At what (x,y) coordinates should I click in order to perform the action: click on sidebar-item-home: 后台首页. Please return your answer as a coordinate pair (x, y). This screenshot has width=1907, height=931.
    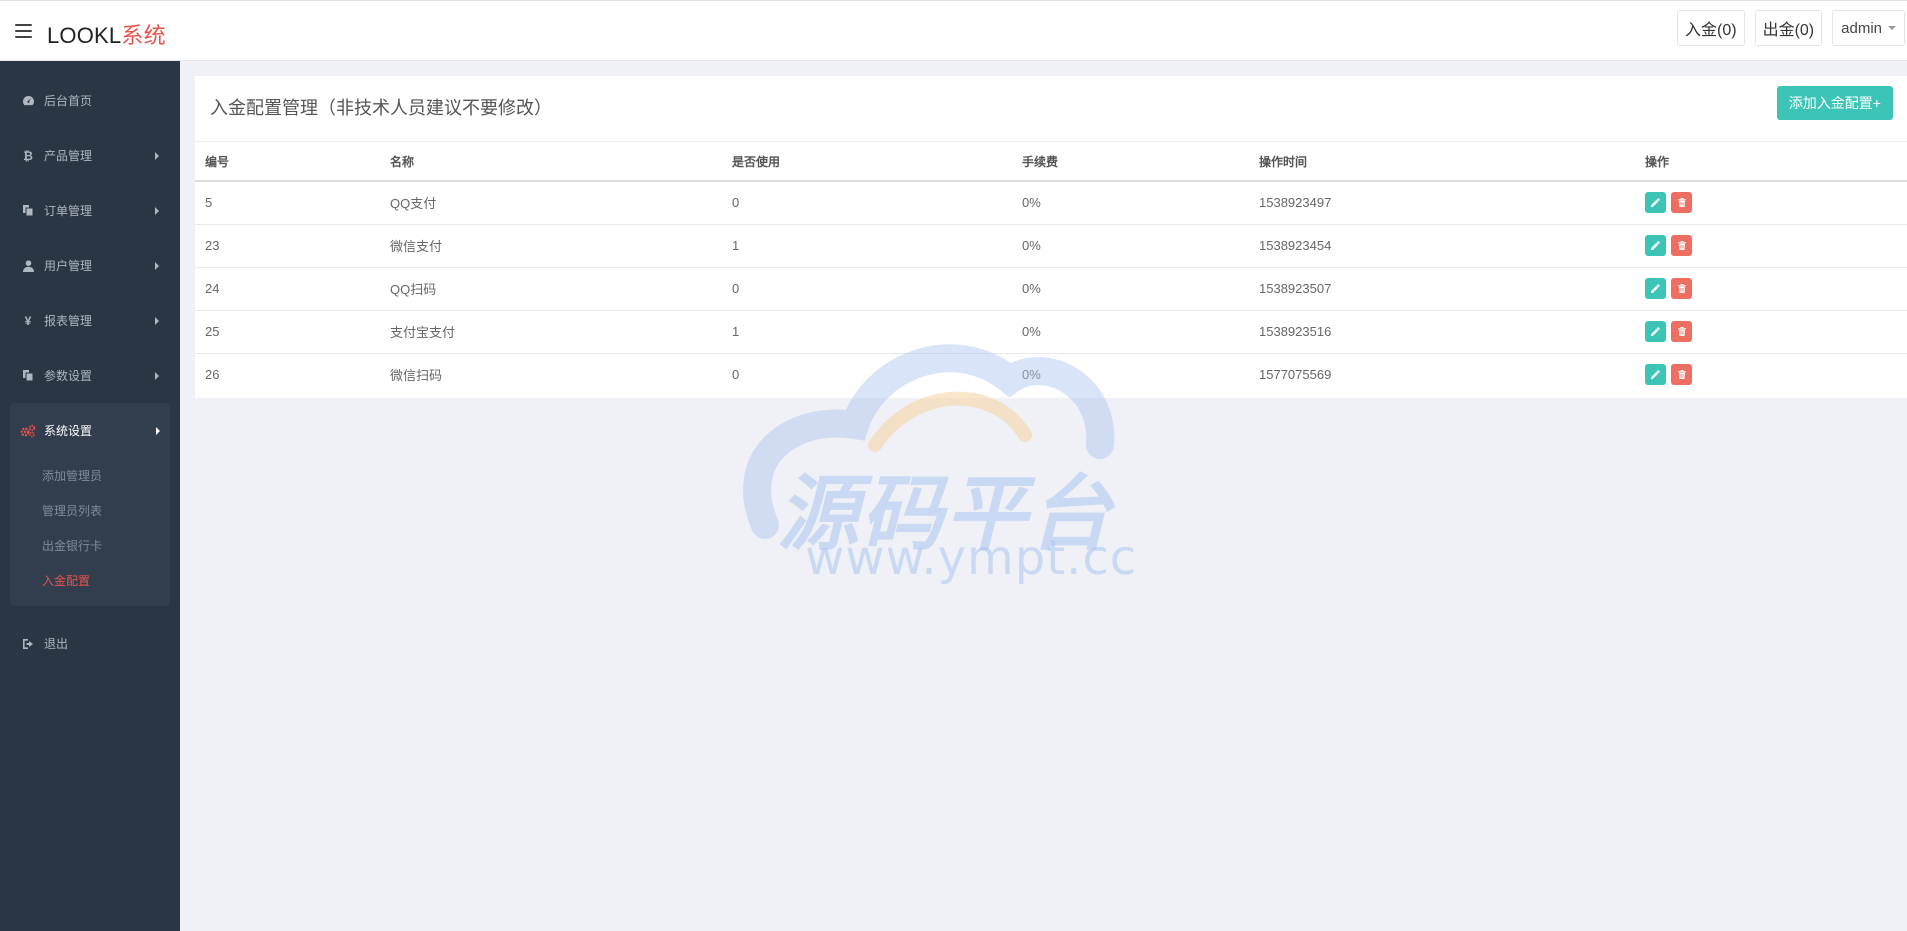
    Looking at the image, I should click on (90, 100).